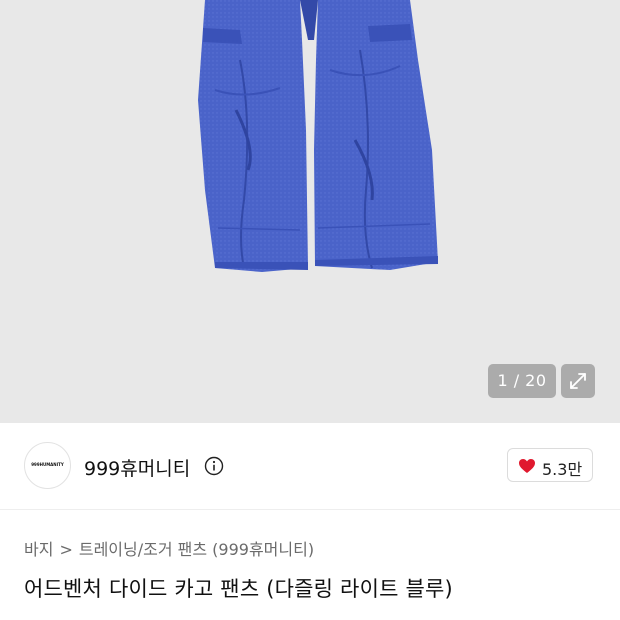 The image size is (620, 620). Describe the element at coordinates (562, 469) in the screenshot. I see `like-count: 5.3만` at that location.